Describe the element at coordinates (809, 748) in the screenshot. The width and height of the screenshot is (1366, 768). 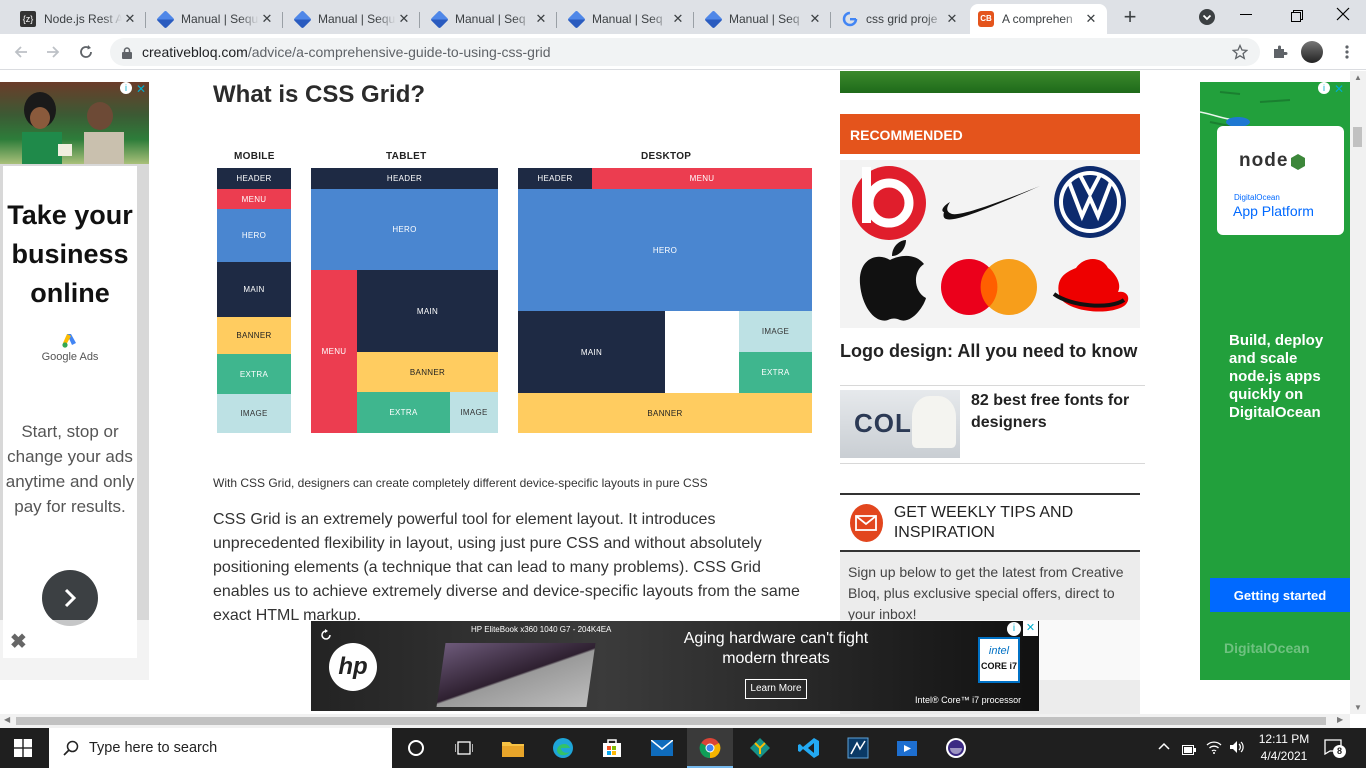
I see `vscode-icon` at that location.